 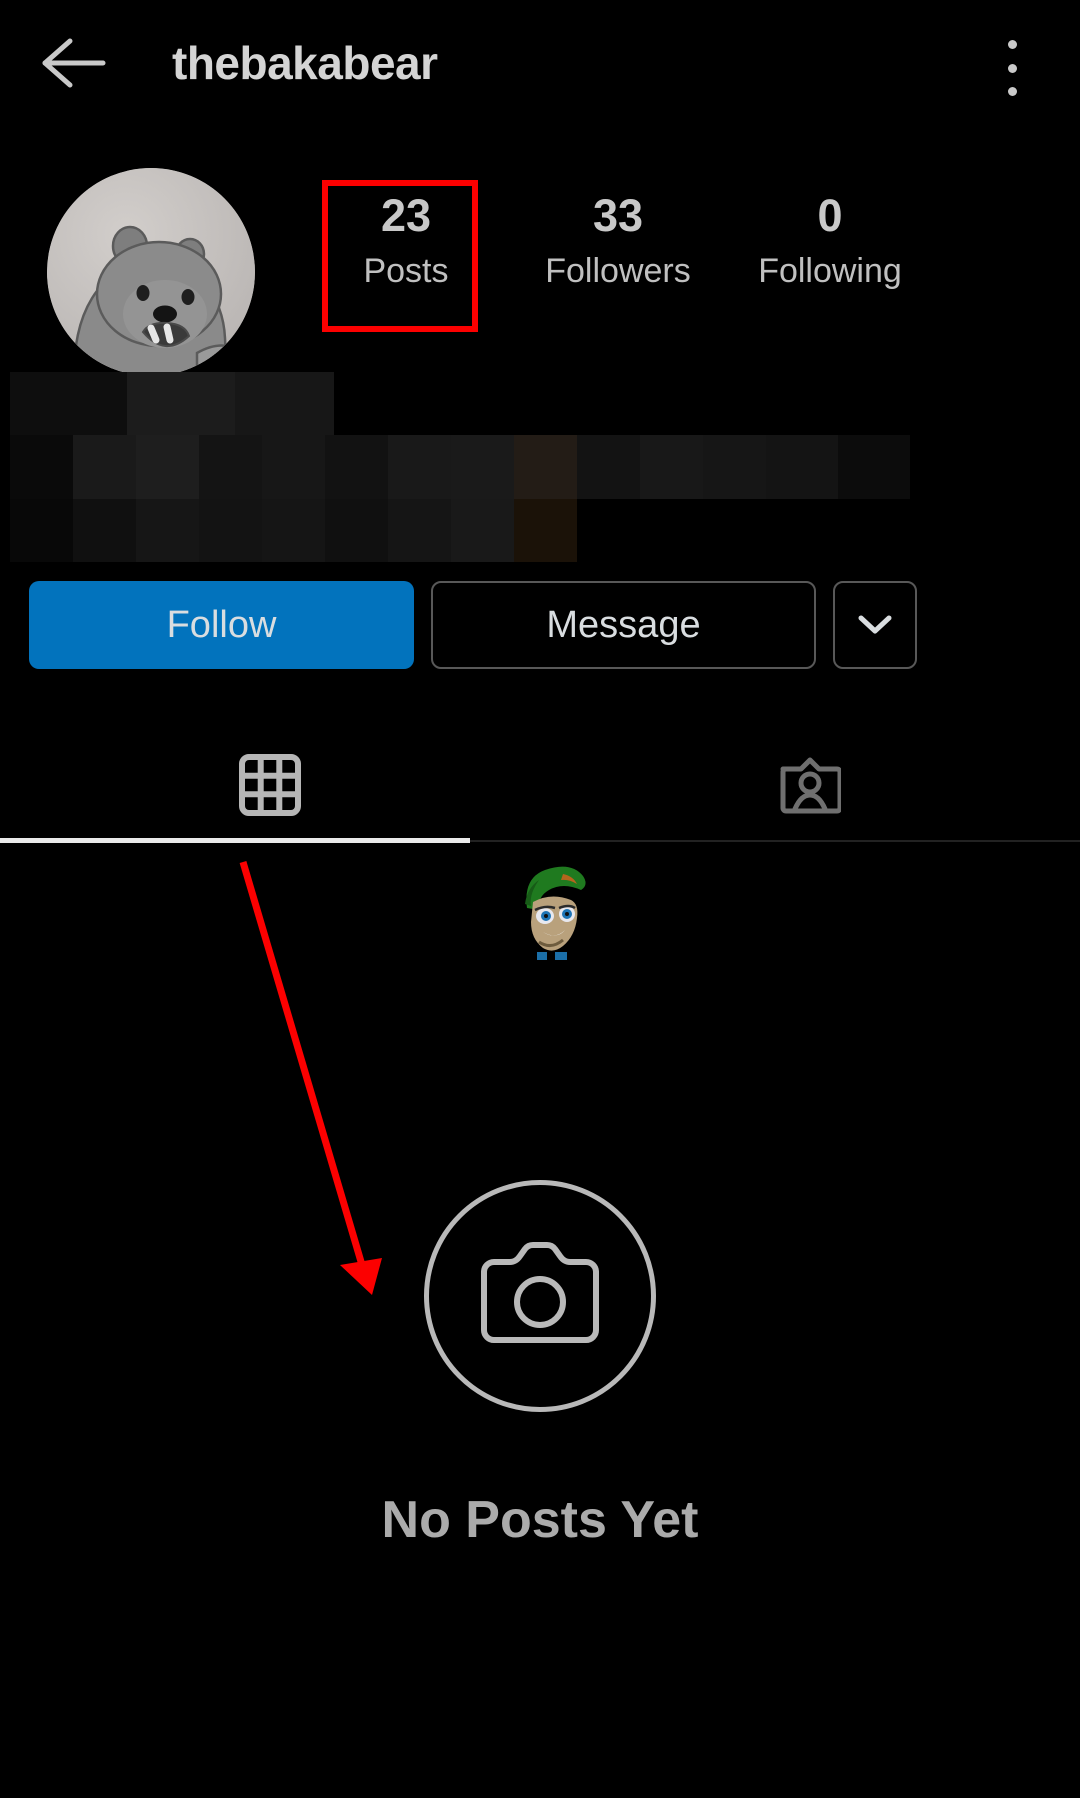 I want to click on kebab-menu-icon, so click(x=1012, y=68).